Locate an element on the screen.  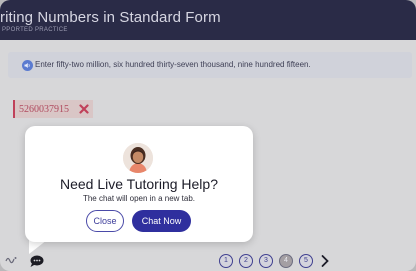
close-button: Close is located at coordinates (105, 221).